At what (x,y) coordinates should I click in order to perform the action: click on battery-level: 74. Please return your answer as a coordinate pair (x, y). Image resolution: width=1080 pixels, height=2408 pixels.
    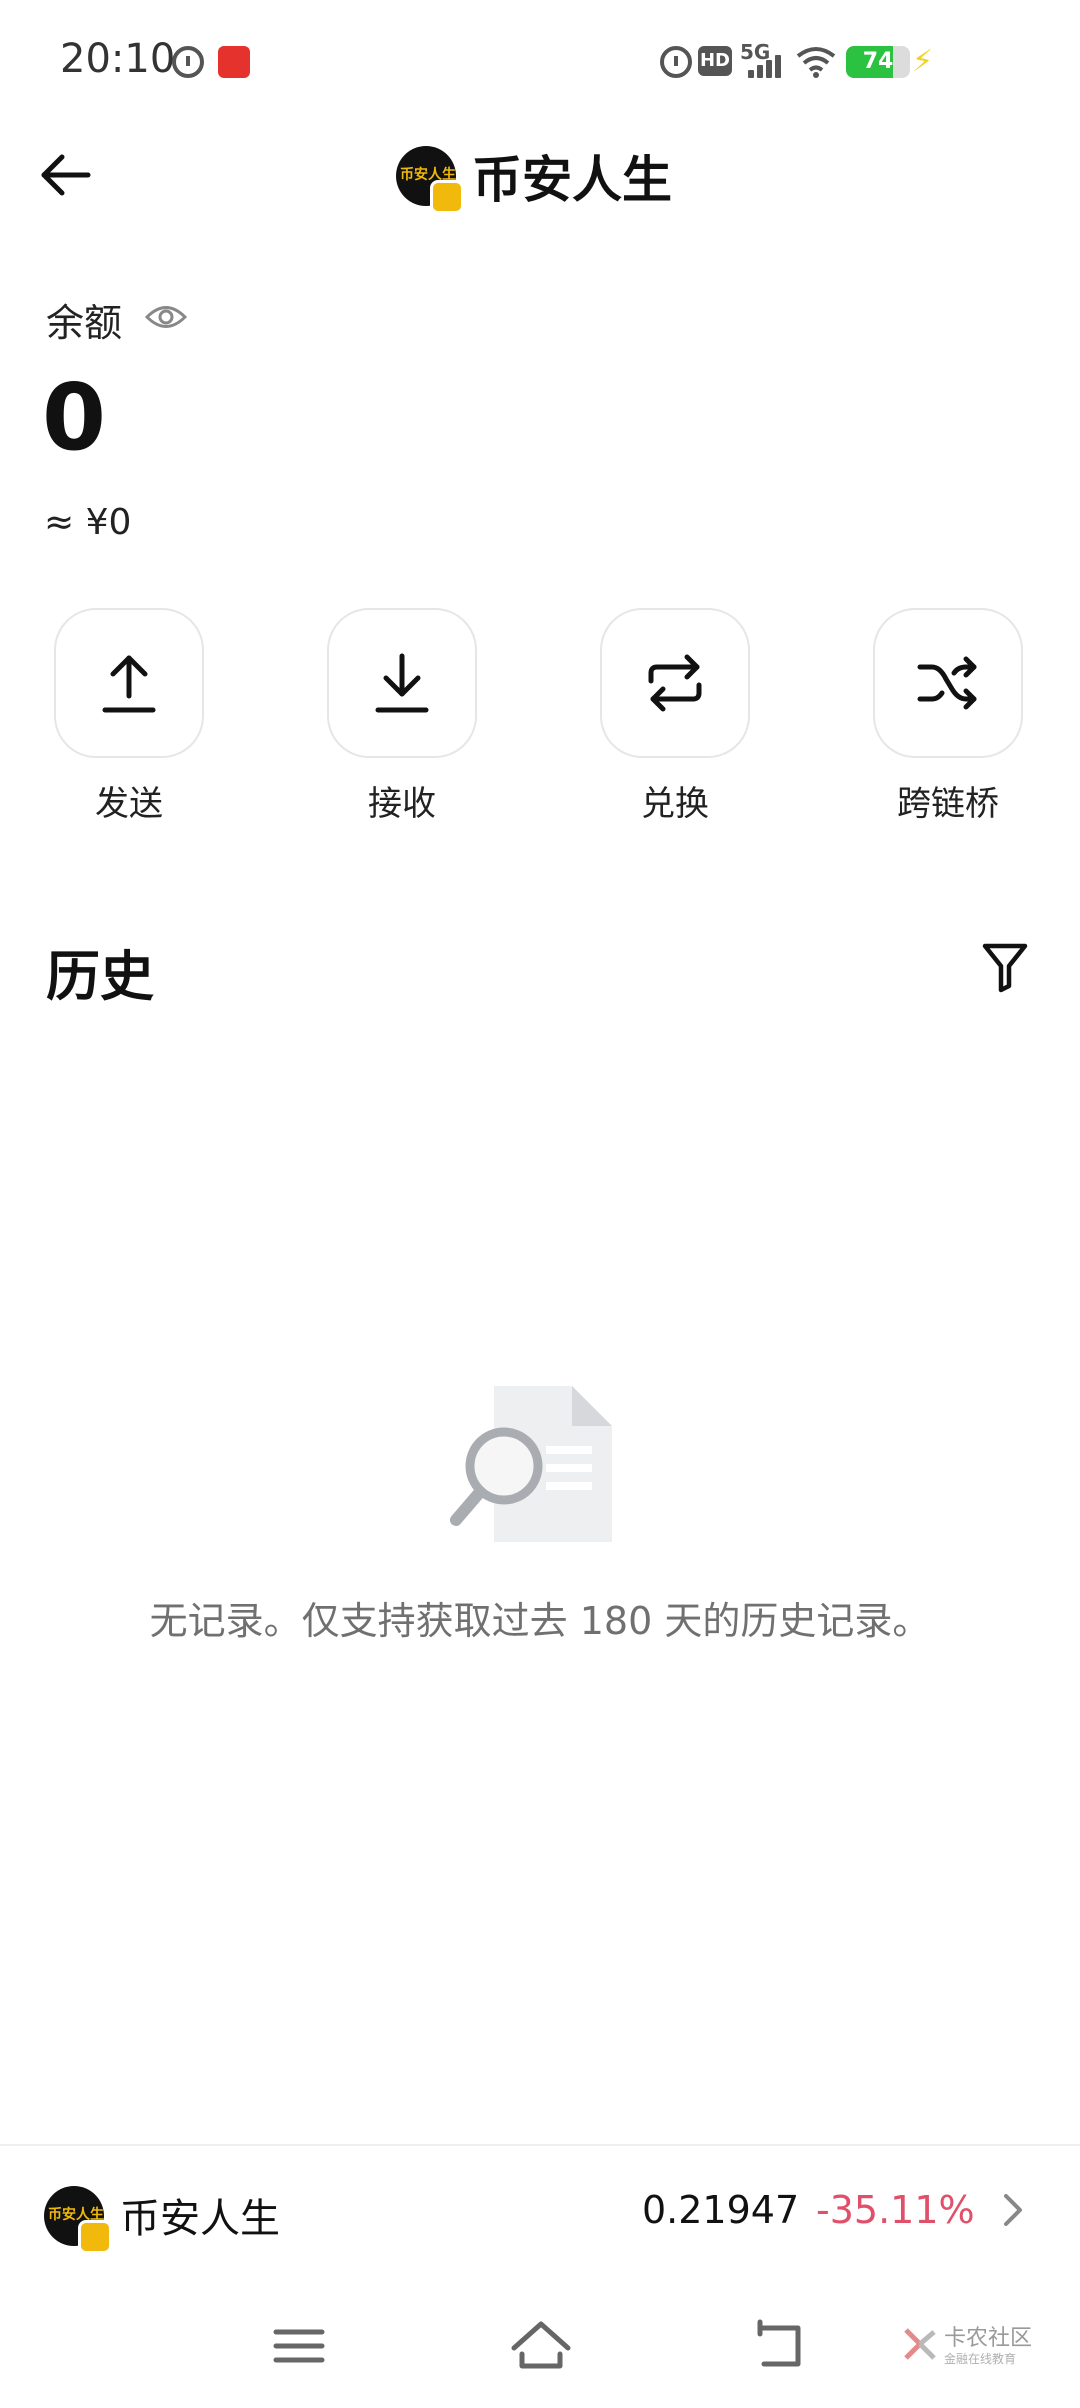
    Looking at the image, I should click on (878, 61).